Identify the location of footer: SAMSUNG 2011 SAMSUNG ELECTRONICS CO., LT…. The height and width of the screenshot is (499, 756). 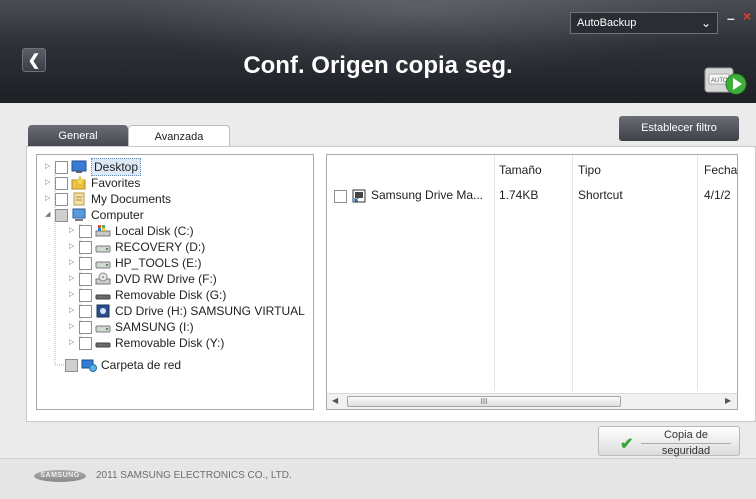
(378, 479).